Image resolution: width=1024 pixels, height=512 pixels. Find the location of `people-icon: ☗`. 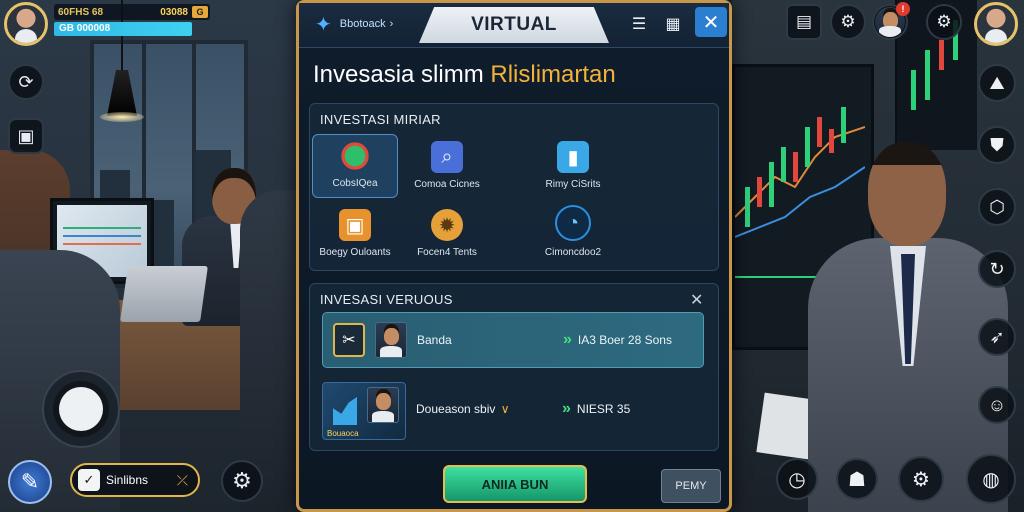

people-icon: ☗ is located at coordinates (857, 479).